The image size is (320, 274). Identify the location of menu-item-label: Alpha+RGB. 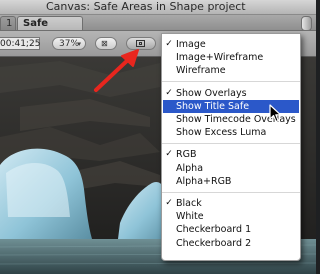
(204, 181).